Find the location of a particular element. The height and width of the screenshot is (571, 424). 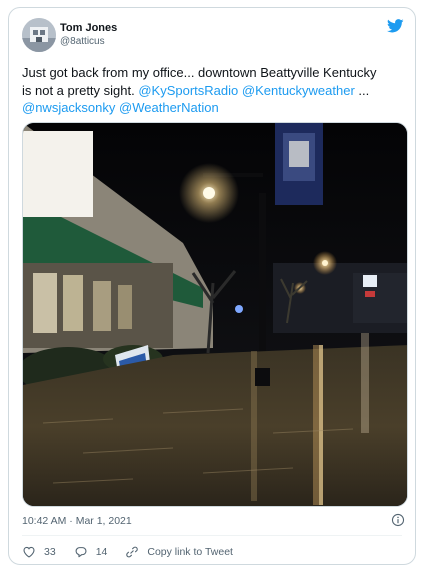

divider is located at coordinates (212, 535).